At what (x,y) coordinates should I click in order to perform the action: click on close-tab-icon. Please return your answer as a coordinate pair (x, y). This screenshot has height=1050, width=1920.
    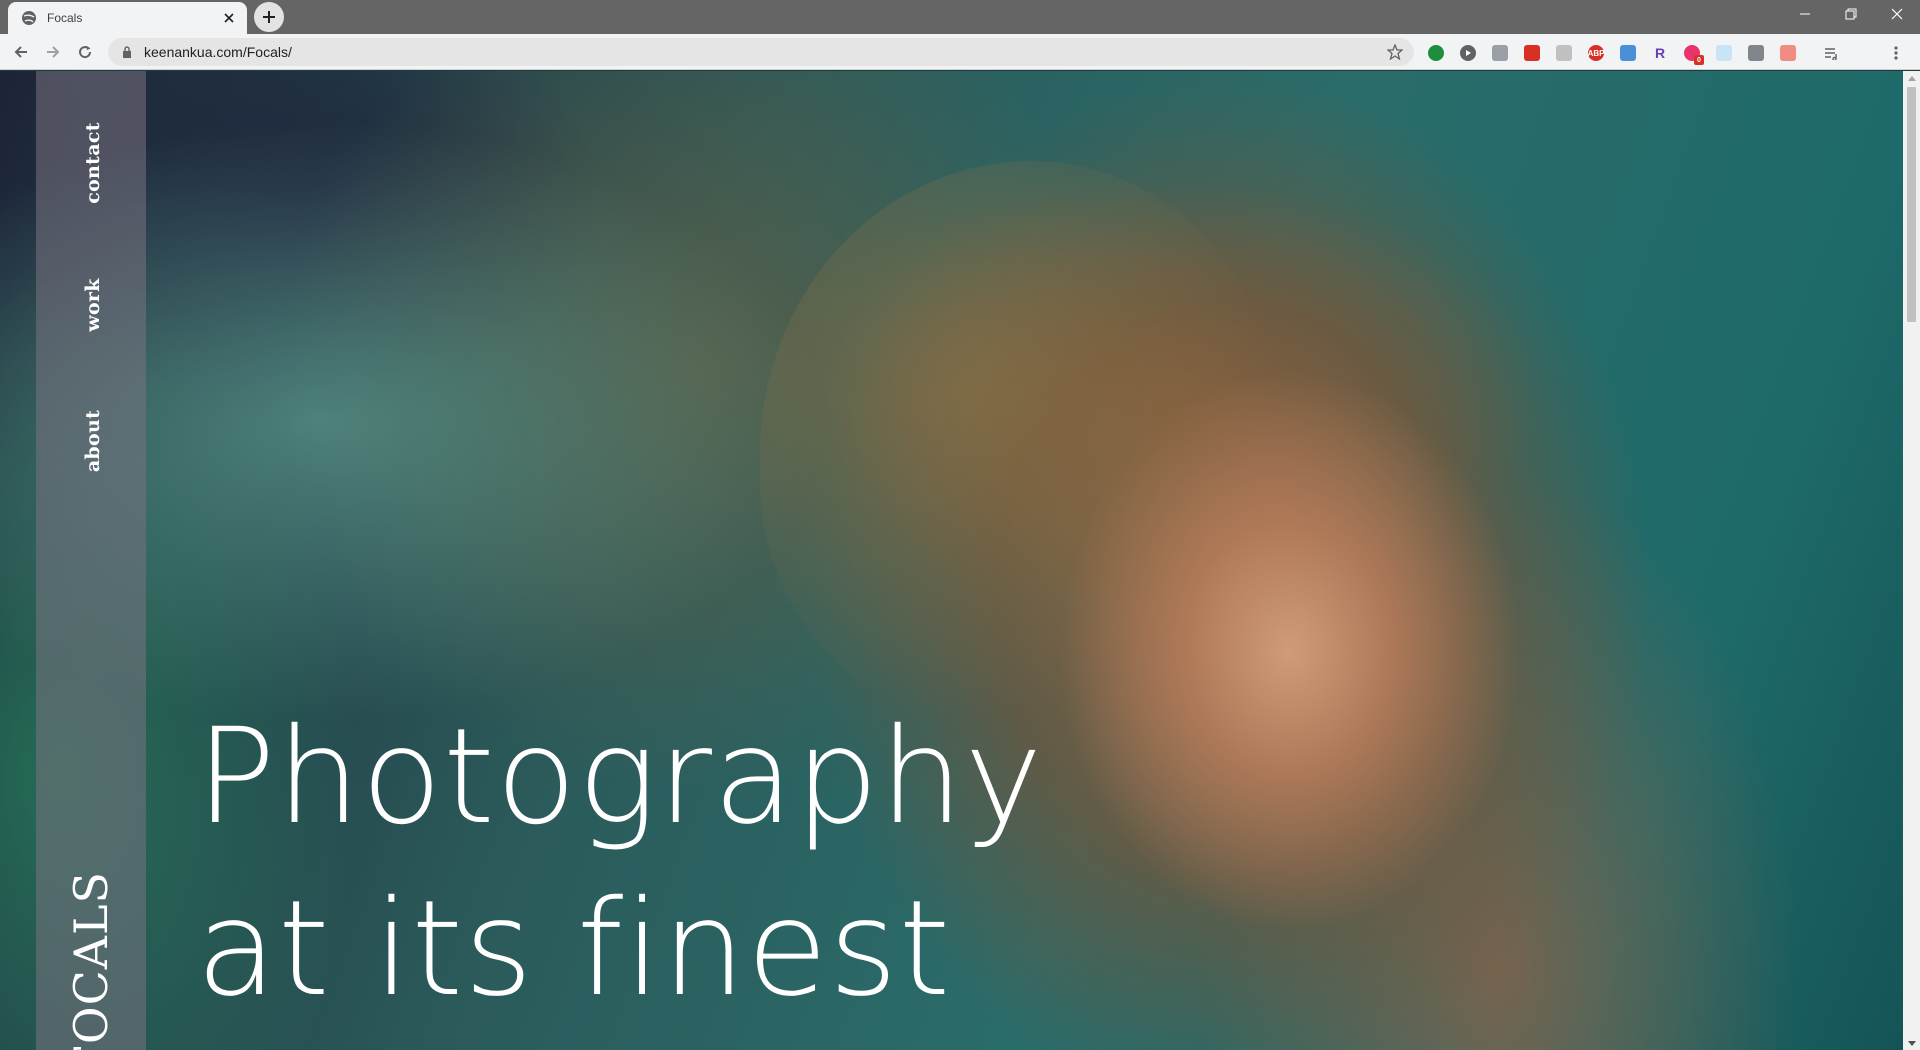
    Looking at the image, I should click on (229, 18).